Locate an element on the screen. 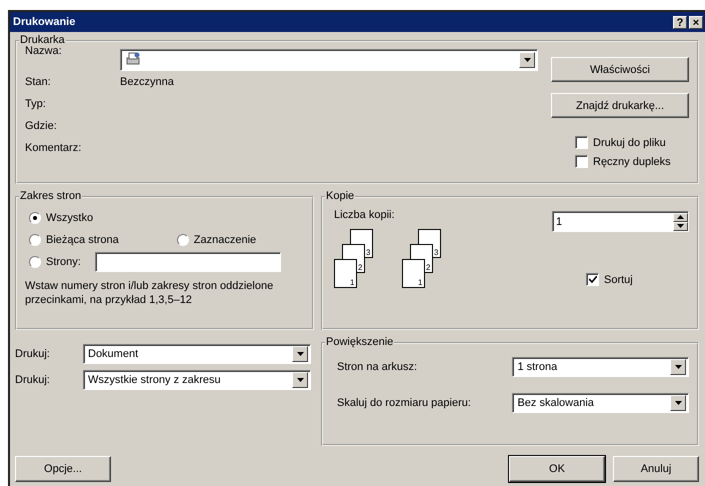 This screenshot has height=486, width=705. pages-input-field is located at coordinates (187, 262).